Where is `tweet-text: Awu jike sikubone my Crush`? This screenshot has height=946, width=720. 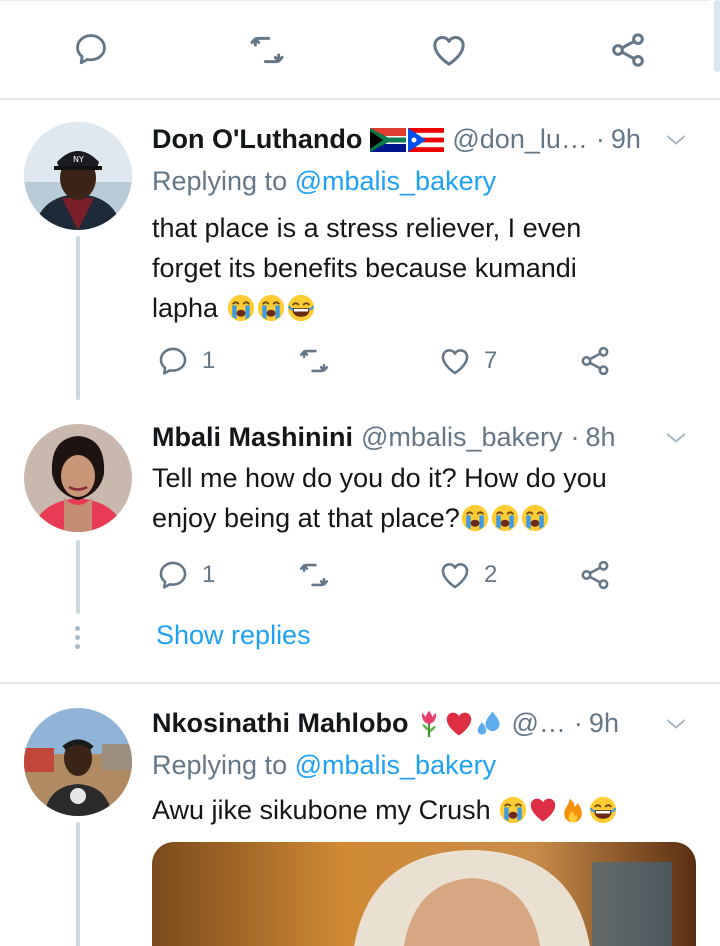
tweet-text: Awu jike sikubone my Crush is located at coordinates (422, 810).